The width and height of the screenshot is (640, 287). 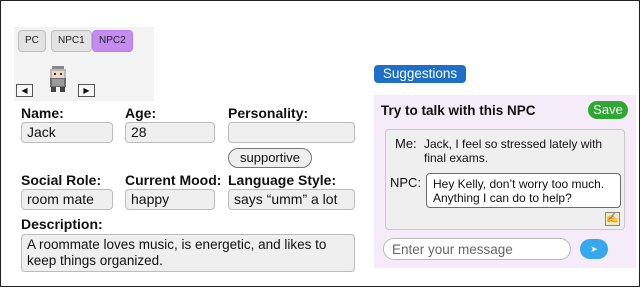 I want to click on age-label: Age:, so click(x=141, y=113).